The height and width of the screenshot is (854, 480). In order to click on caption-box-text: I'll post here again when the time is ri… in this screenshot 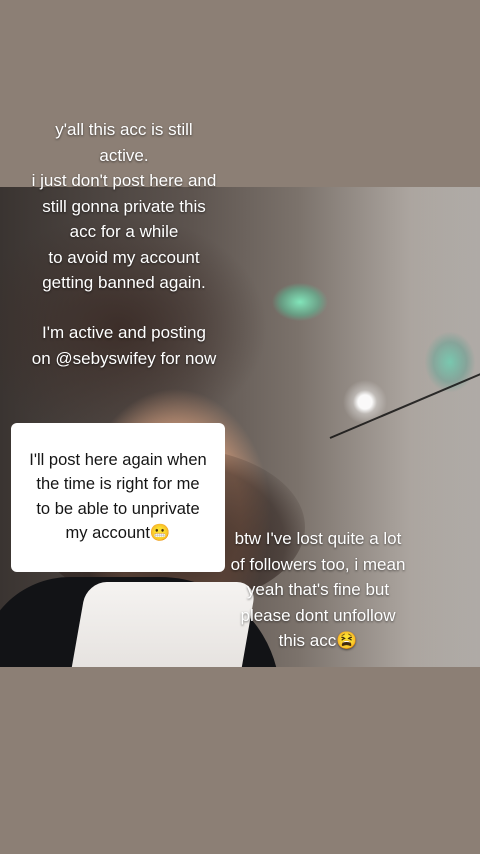, I will do `click(118, 484)`.